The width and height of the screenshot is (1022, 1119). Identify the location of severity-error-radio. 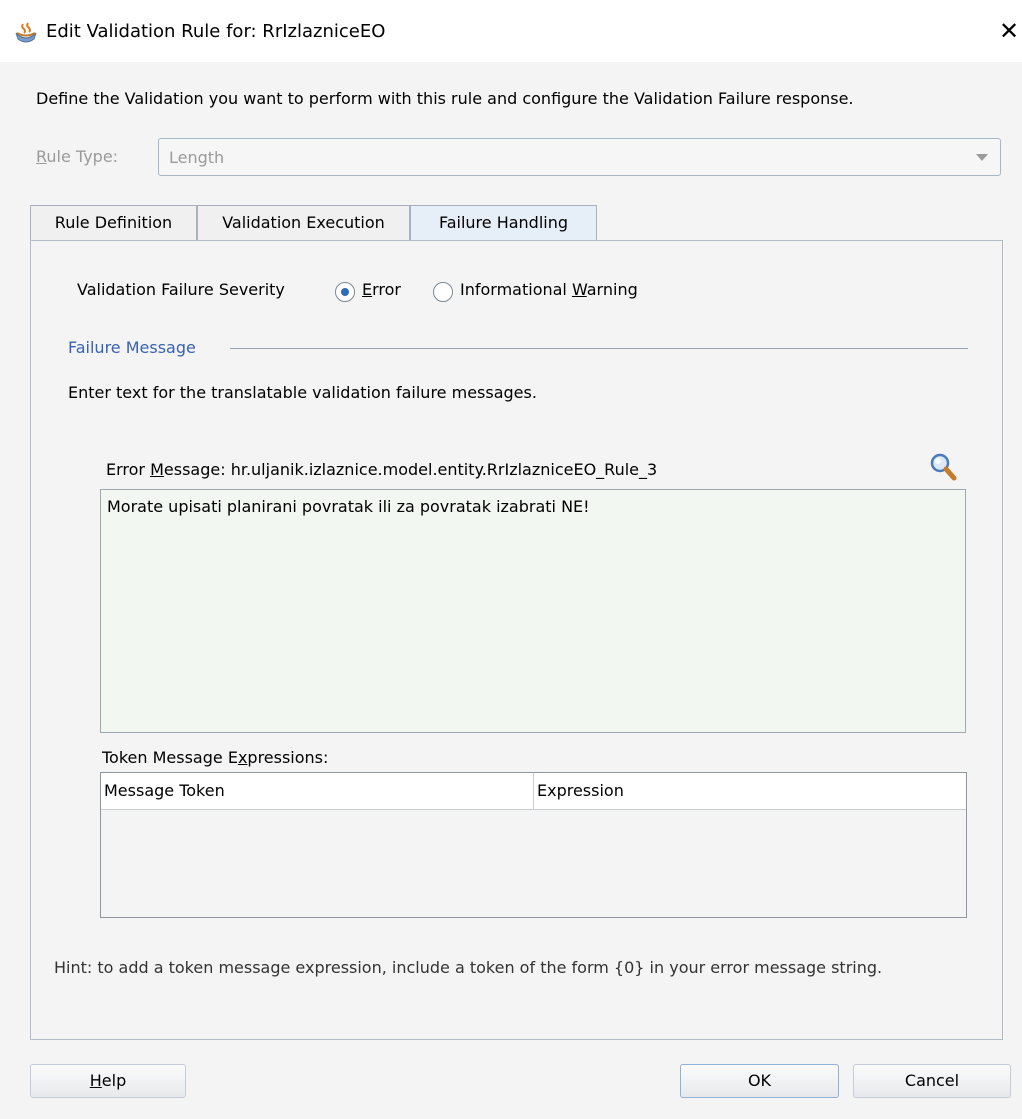
(345, 292).